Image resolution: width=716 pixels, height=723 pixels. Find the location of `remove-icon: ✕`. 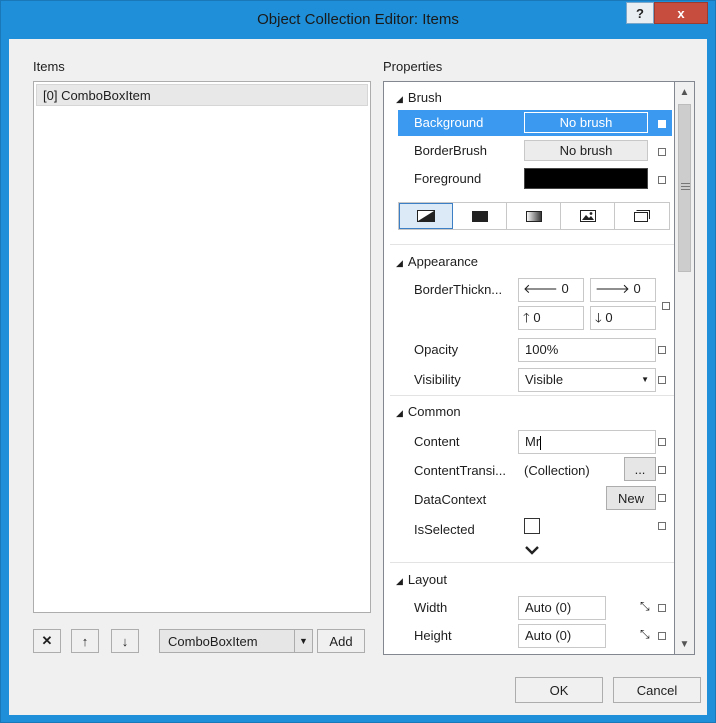

remove-icon: ✕ is located at coordinates (47, 640).